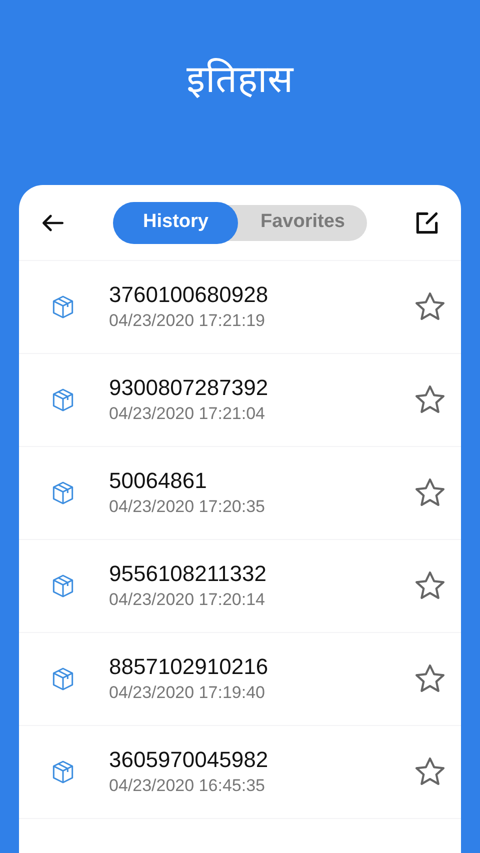 This screenshot has height=853, width=480. I want to click on barcode-number: 9300807287392, so click(189, 388).